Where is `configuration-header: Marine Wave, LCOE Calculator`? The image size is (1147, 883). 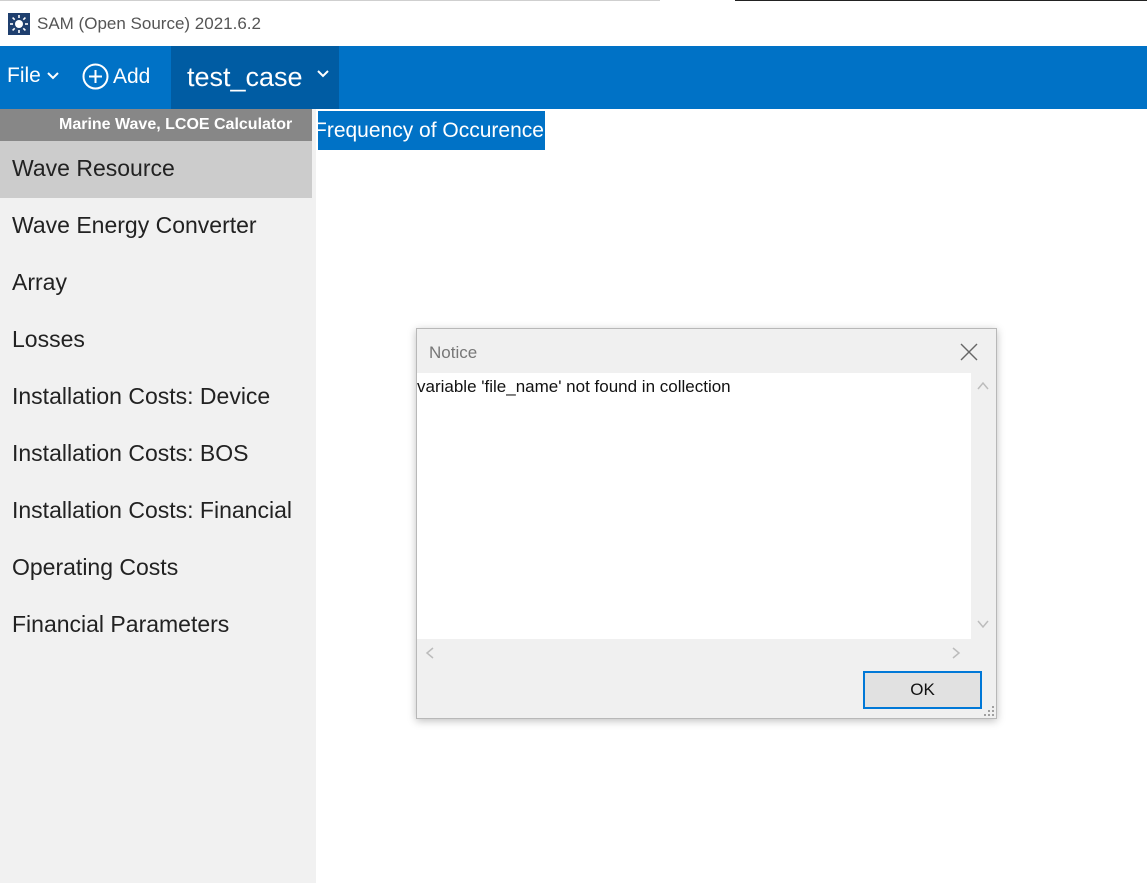 configuration-header: Marine Wave, LCOE Calculator is located at coordinates (156, 125).